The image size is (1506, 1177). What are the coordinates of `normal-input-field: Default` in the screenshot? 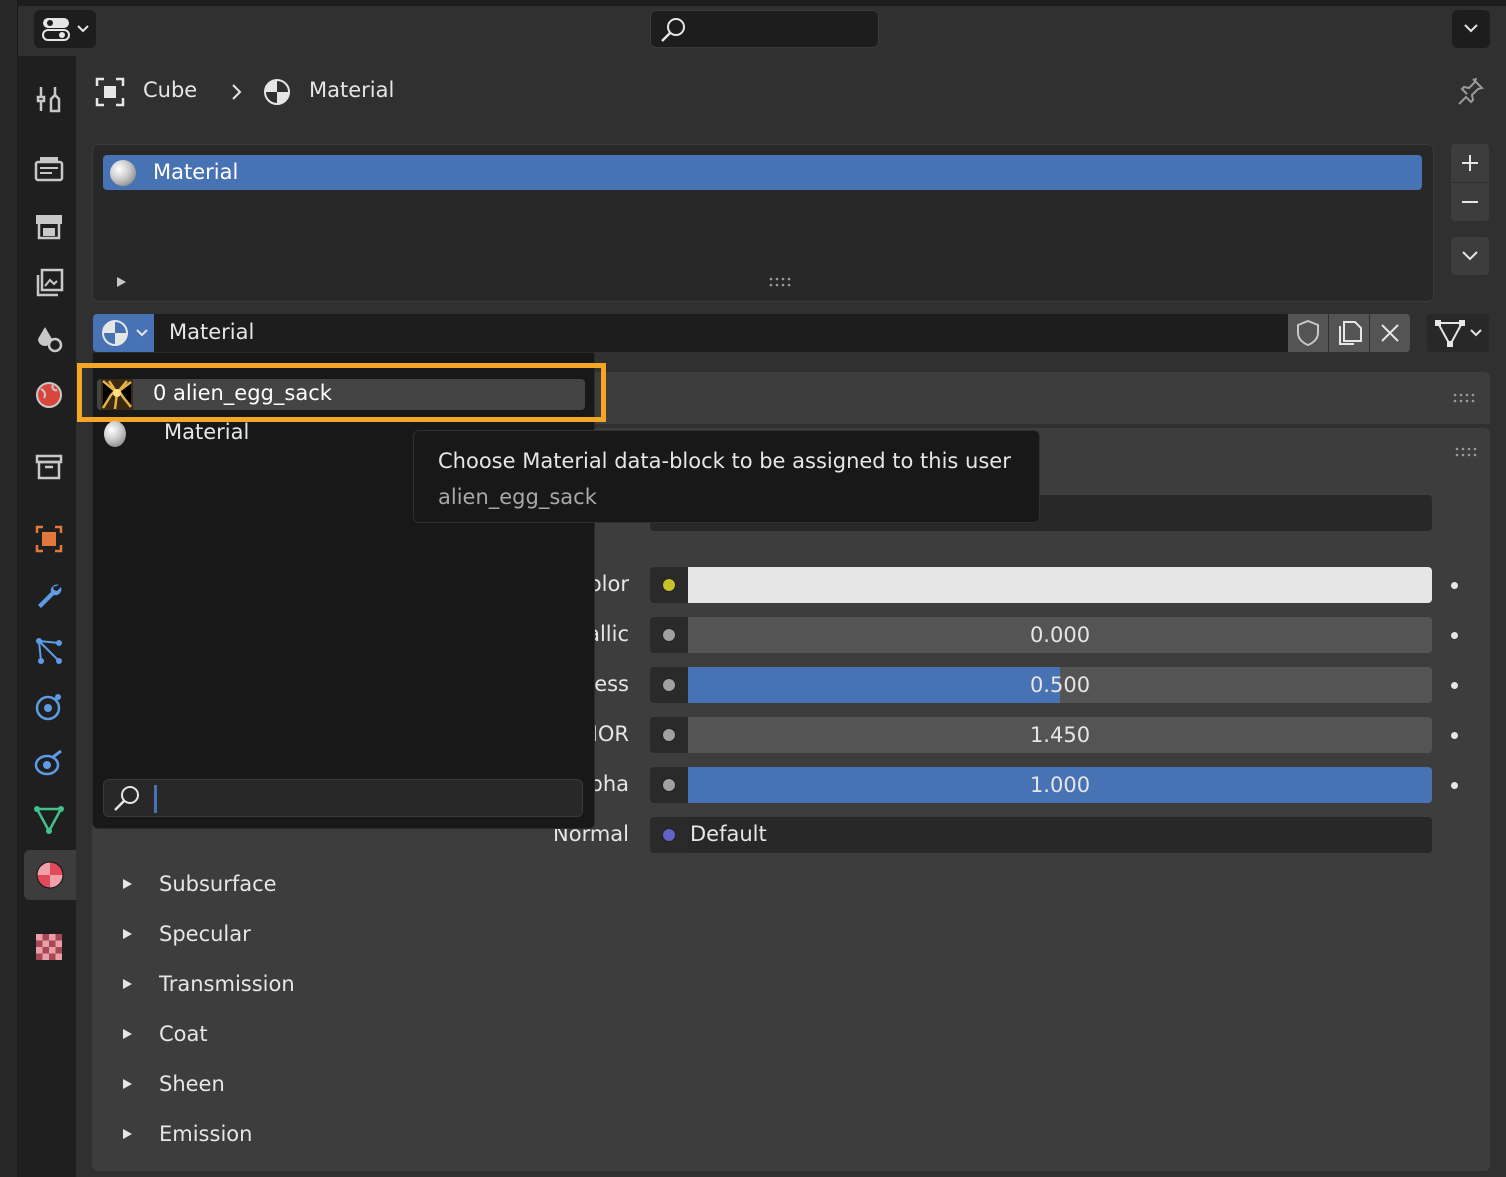 It's located at (1060, 835).